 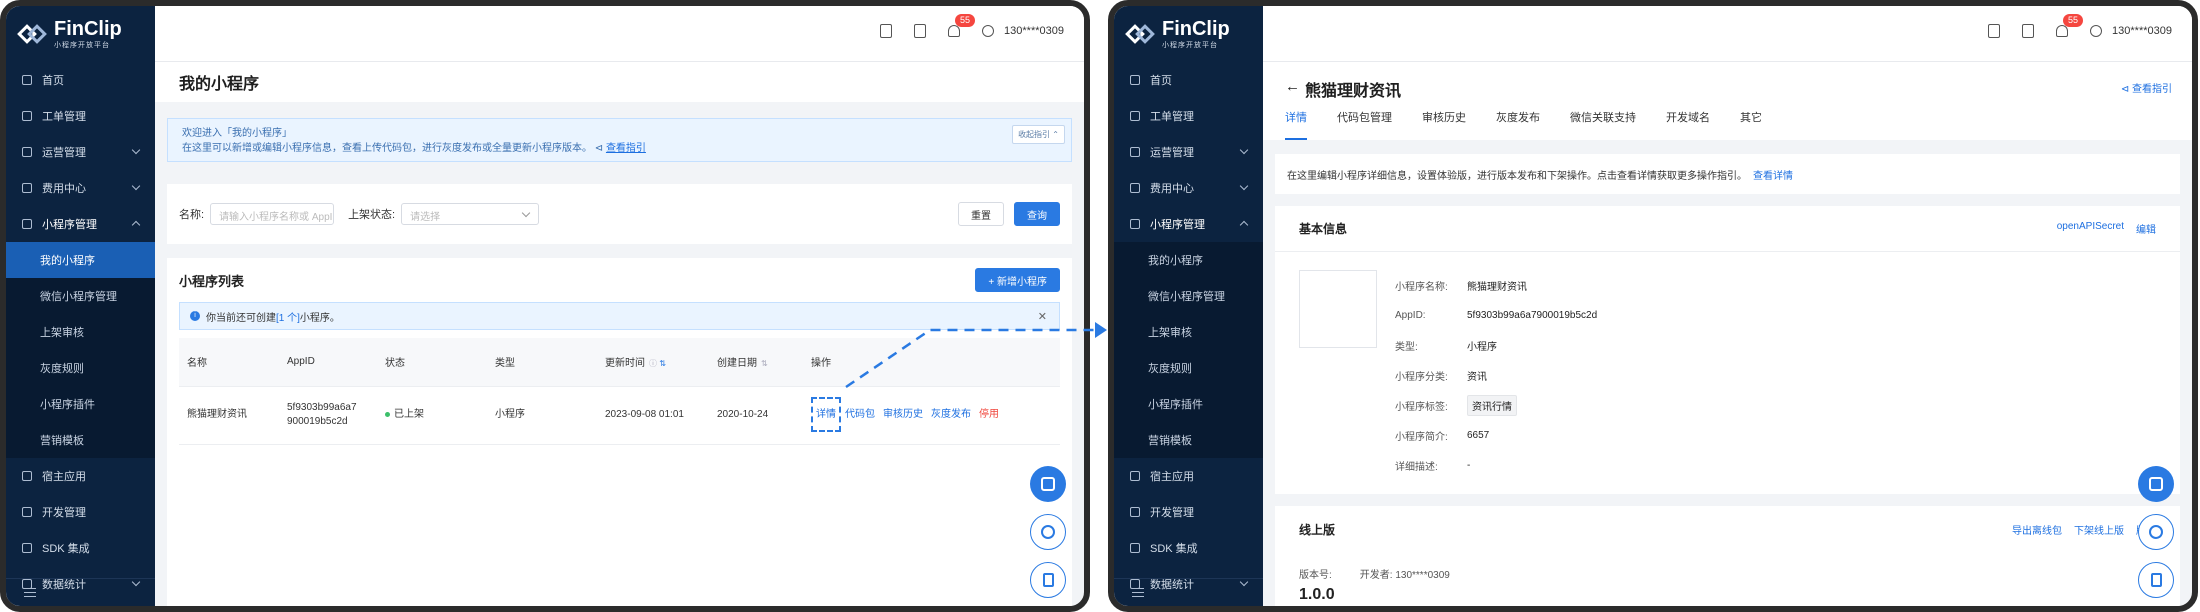 What do you see at coordinates (1296, 125) in the screenshot?
I see `tab-details: 详情` at bounding box center [1296, 125].